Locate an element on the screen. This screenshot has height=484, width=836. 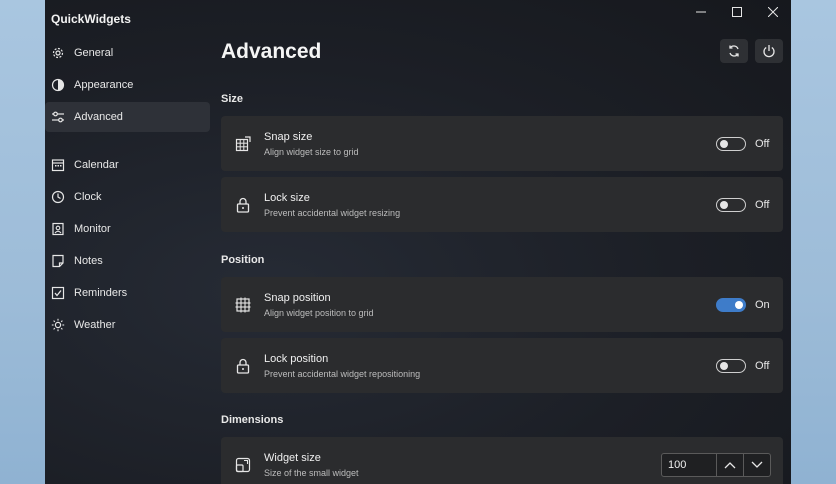
page-title: Advanced is located at coordinates (271, 51).